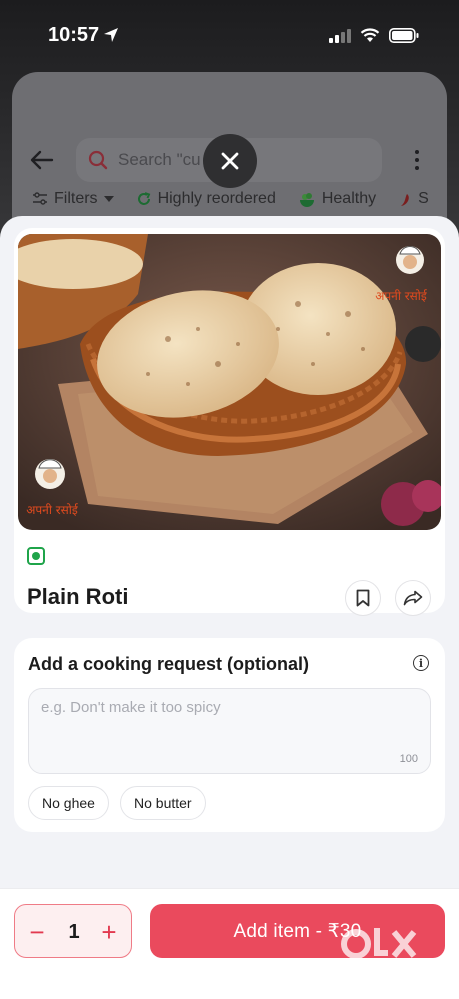 This screenshot has width=459, height=999. What do you see at coordinates (109, 932) in the screenshot?
I see `increase-quantity-button: +` at bounding box center [109, 932].